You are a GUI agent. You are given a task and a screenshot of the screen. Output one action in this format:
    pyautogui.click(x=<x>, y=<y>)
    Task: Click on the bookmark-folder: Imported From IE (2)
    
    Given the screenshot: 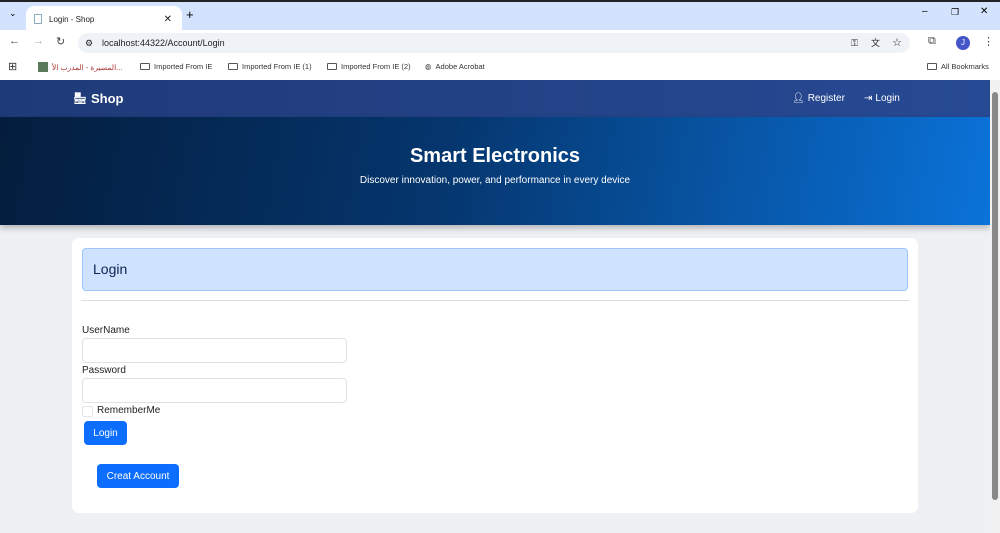 What is the action you would take?
    pyautogui.click(x=369, y=66)
    